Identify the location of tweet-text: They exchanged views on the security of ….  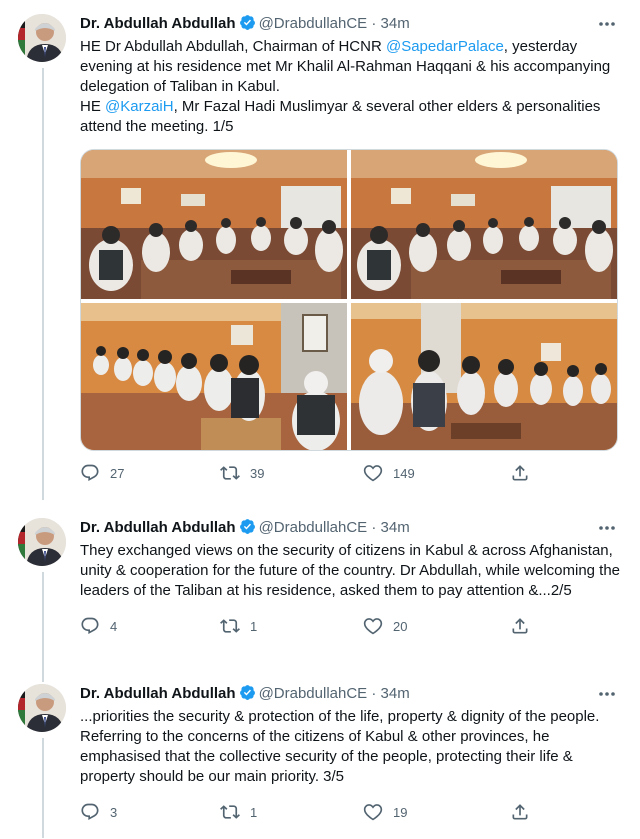
(353, 571).